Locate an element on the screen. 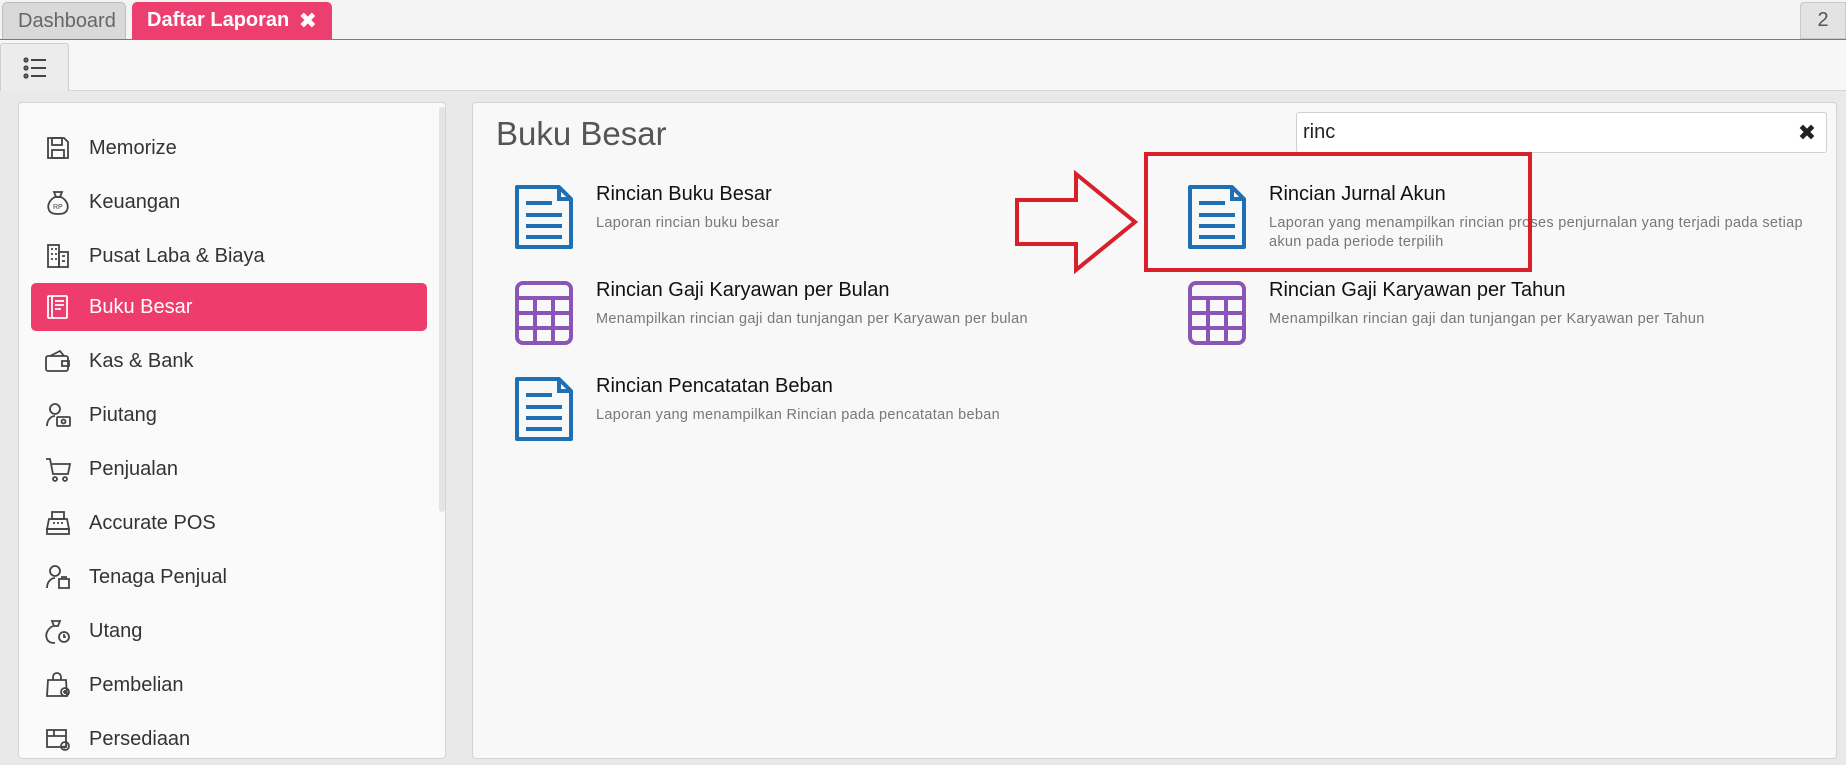  sidebar-item-keuangan: RP Keuangan is located at coordinates (229, 202).